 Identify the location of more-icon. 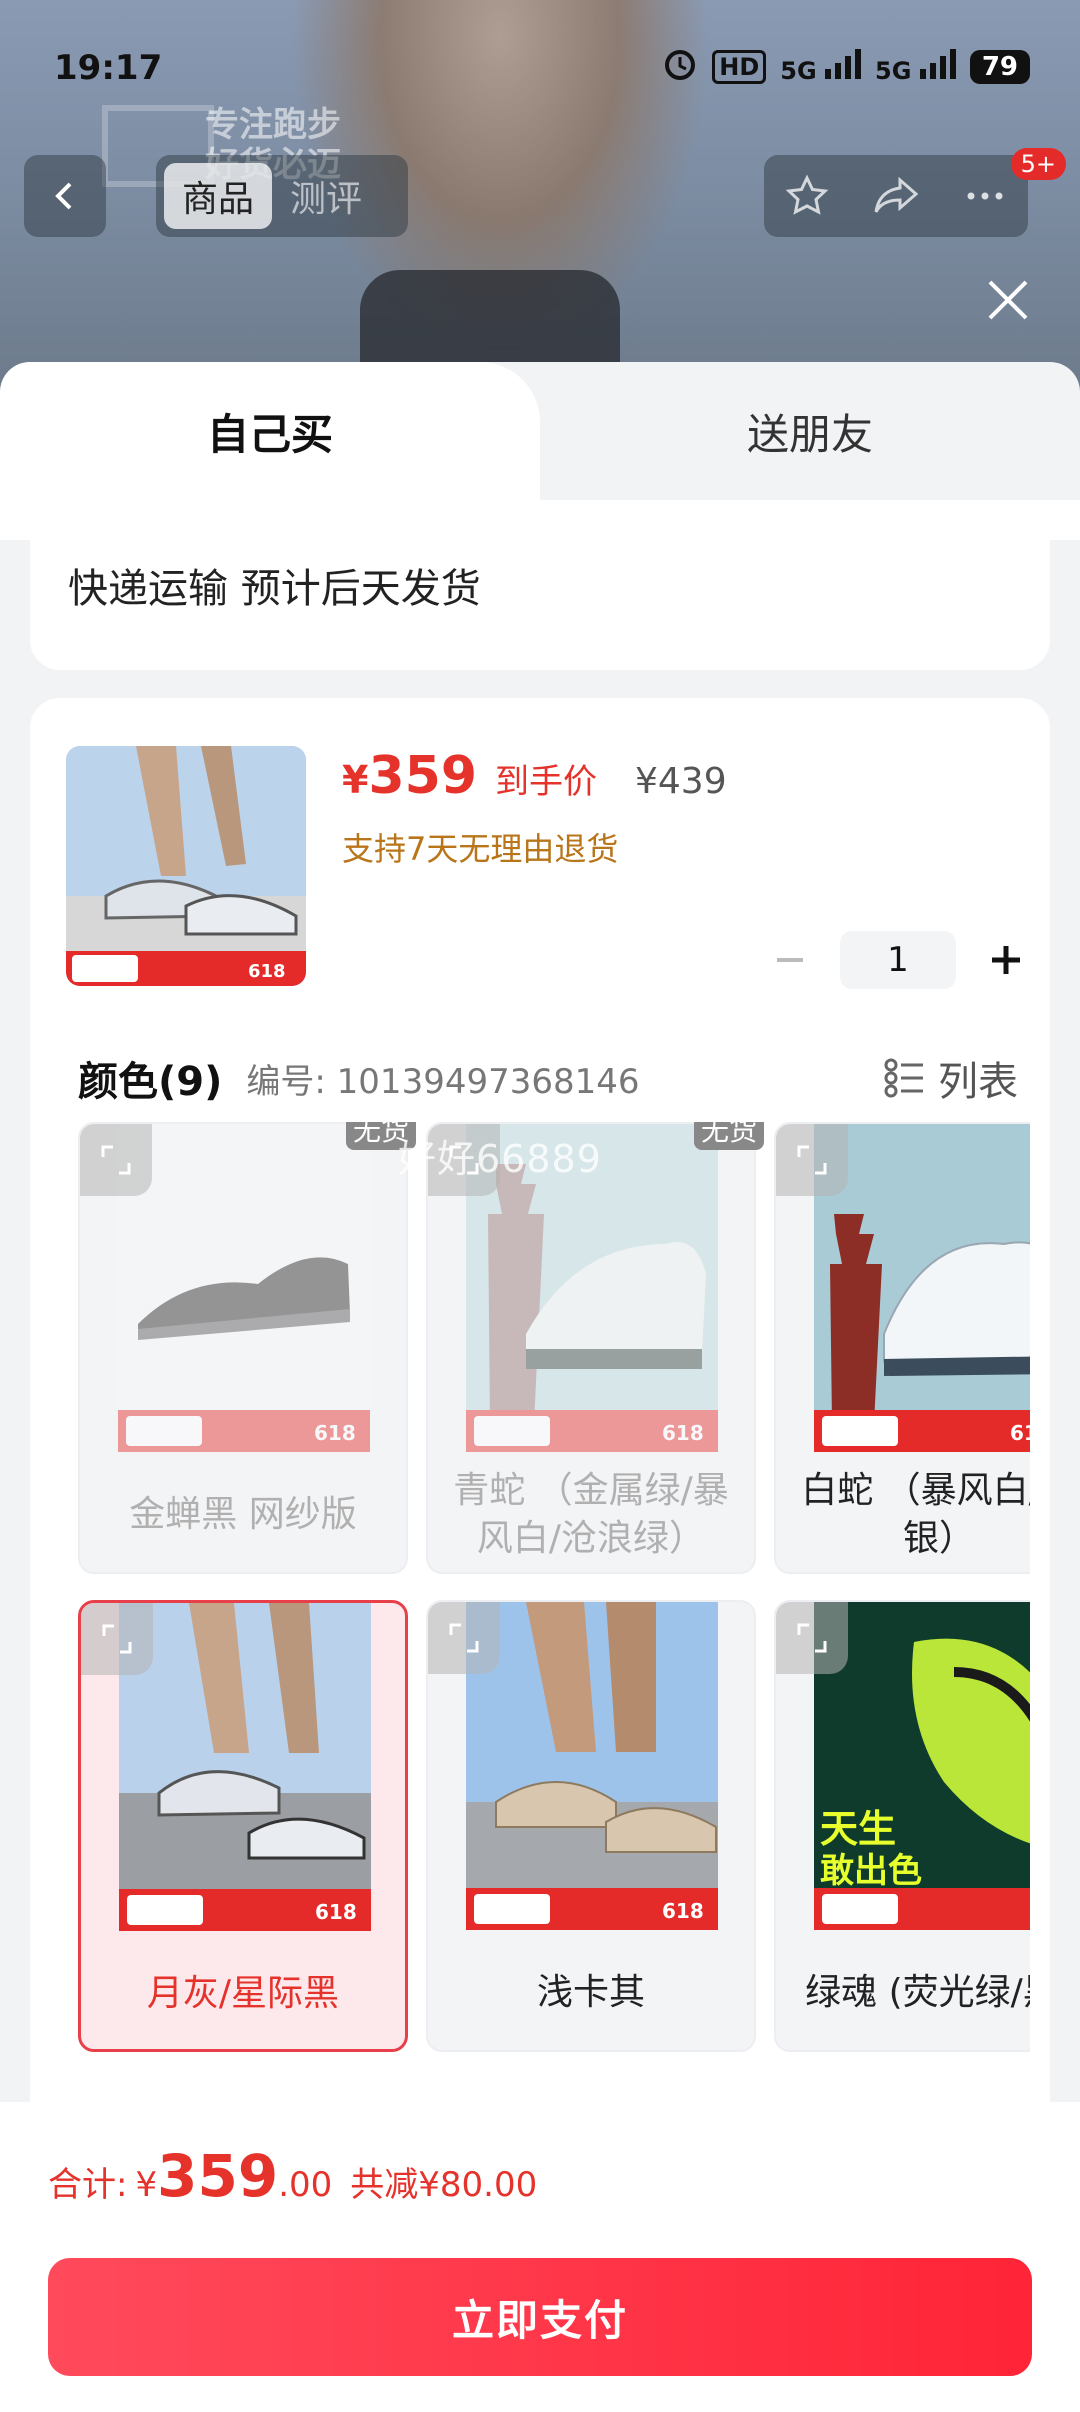
(985, 196).